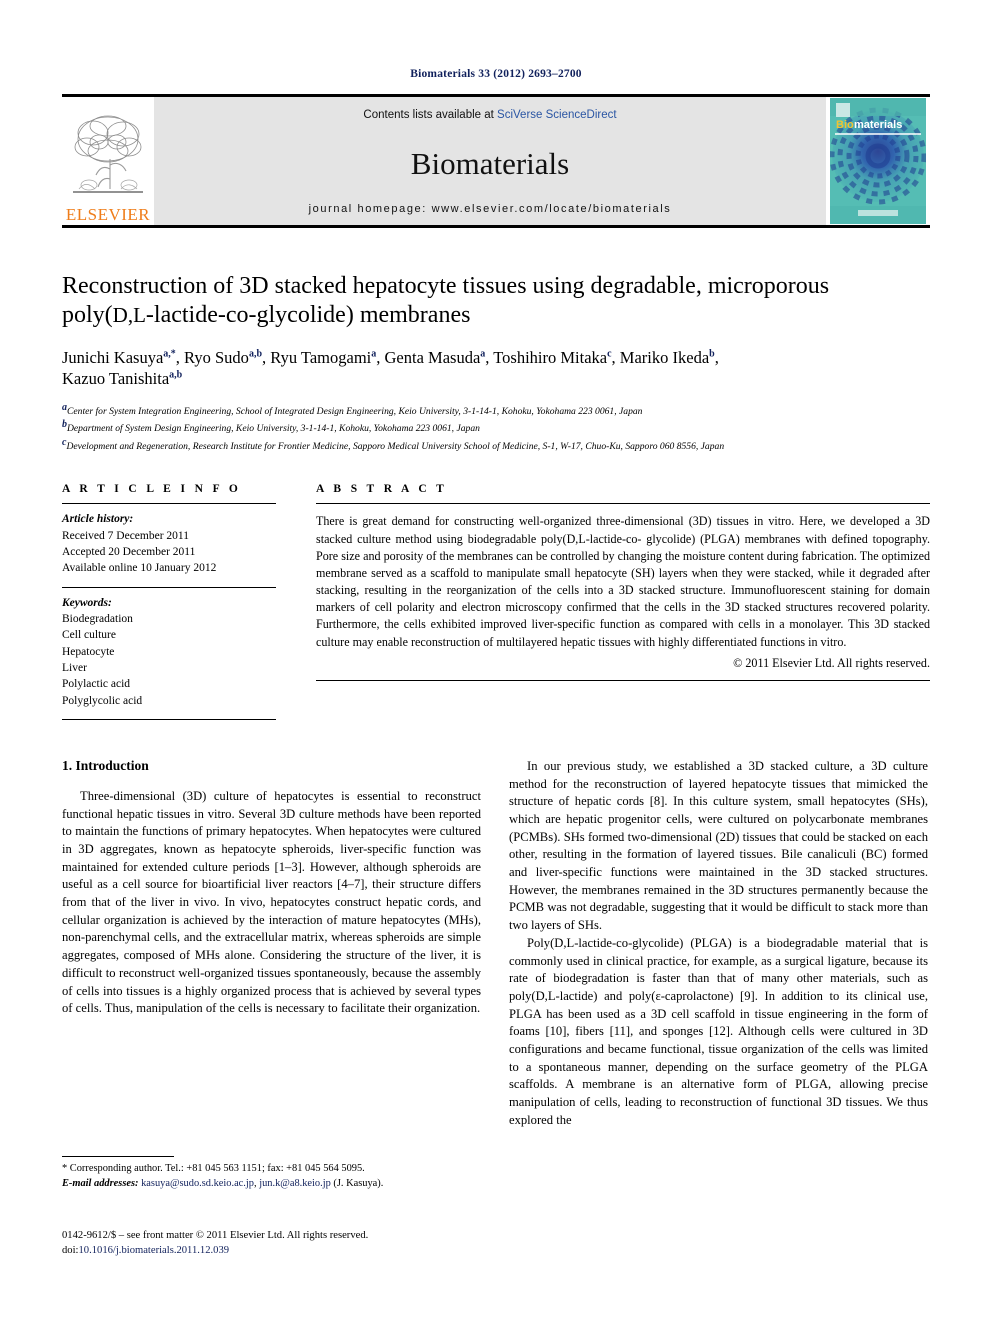  I want to click on journal-cover-thumbnail: Bio materials, so click(878, 161).